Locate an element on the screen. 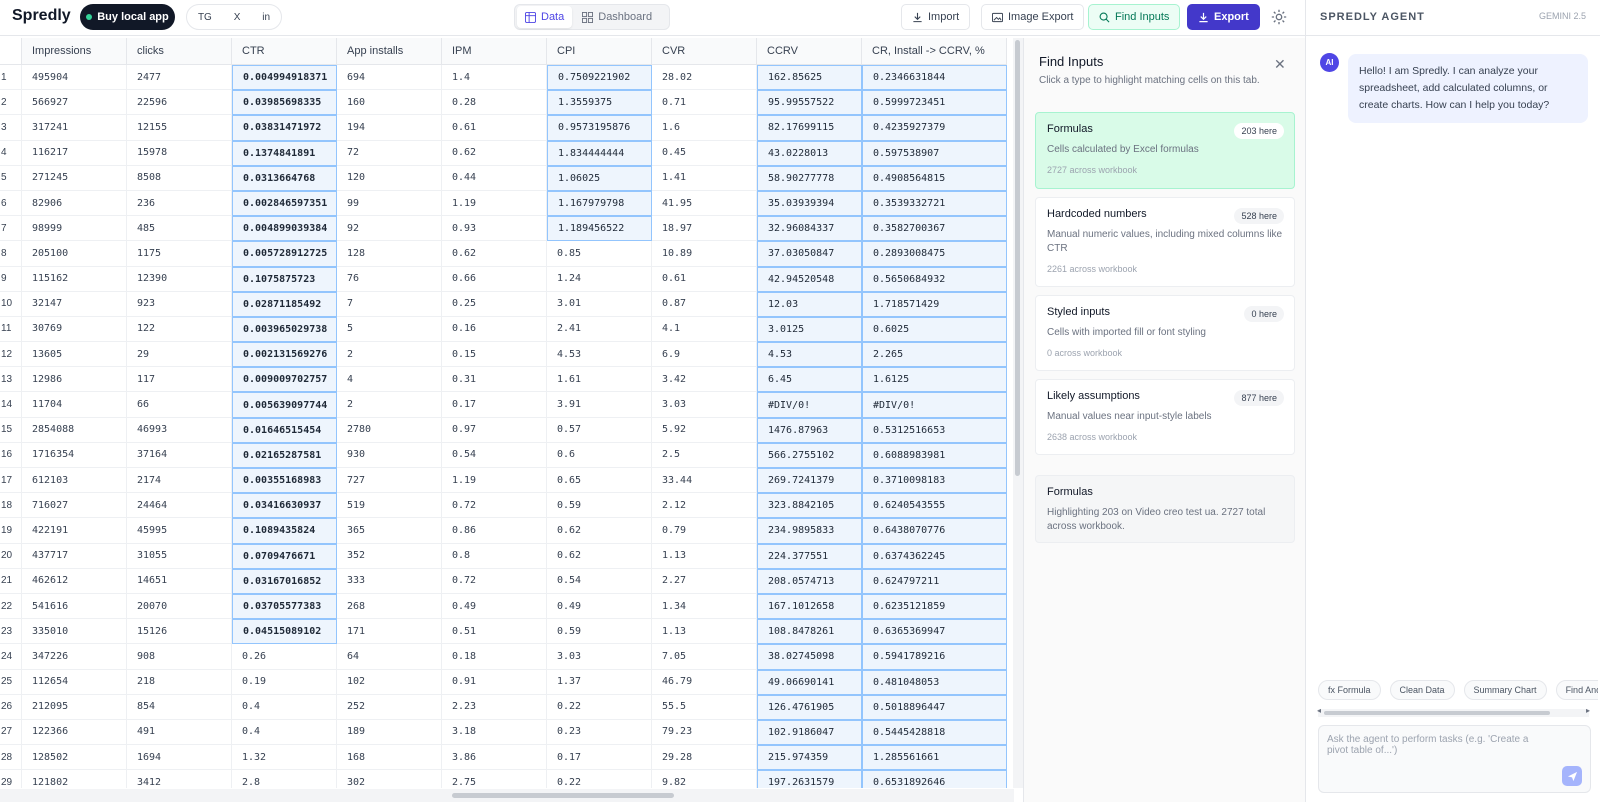 The width and height of the screenshot is (1600, 802). grid-cell: 0.03416630937 is located at coordinates (284, 506).